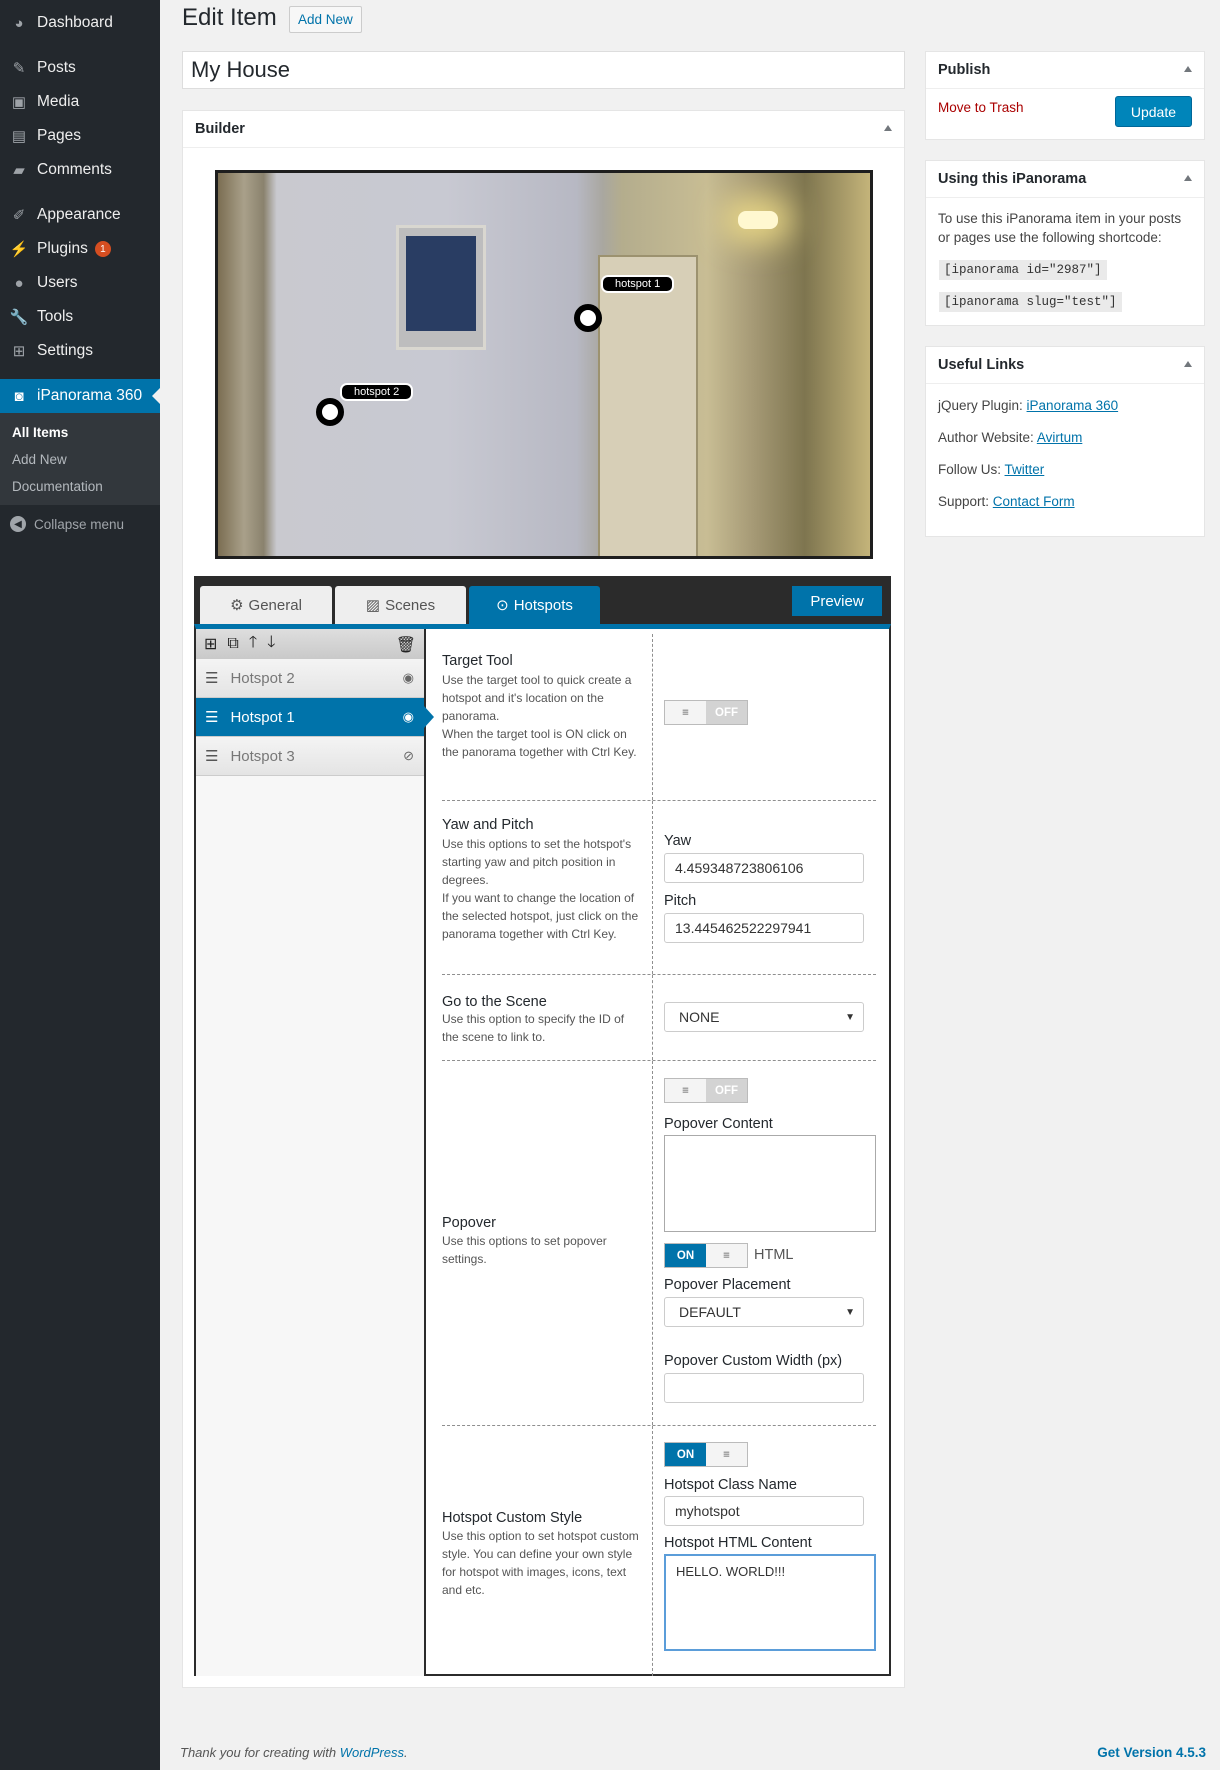 This screenshot has height=1770, width=1220. I want to click on target-icon: ⊙, so click(502, 605).